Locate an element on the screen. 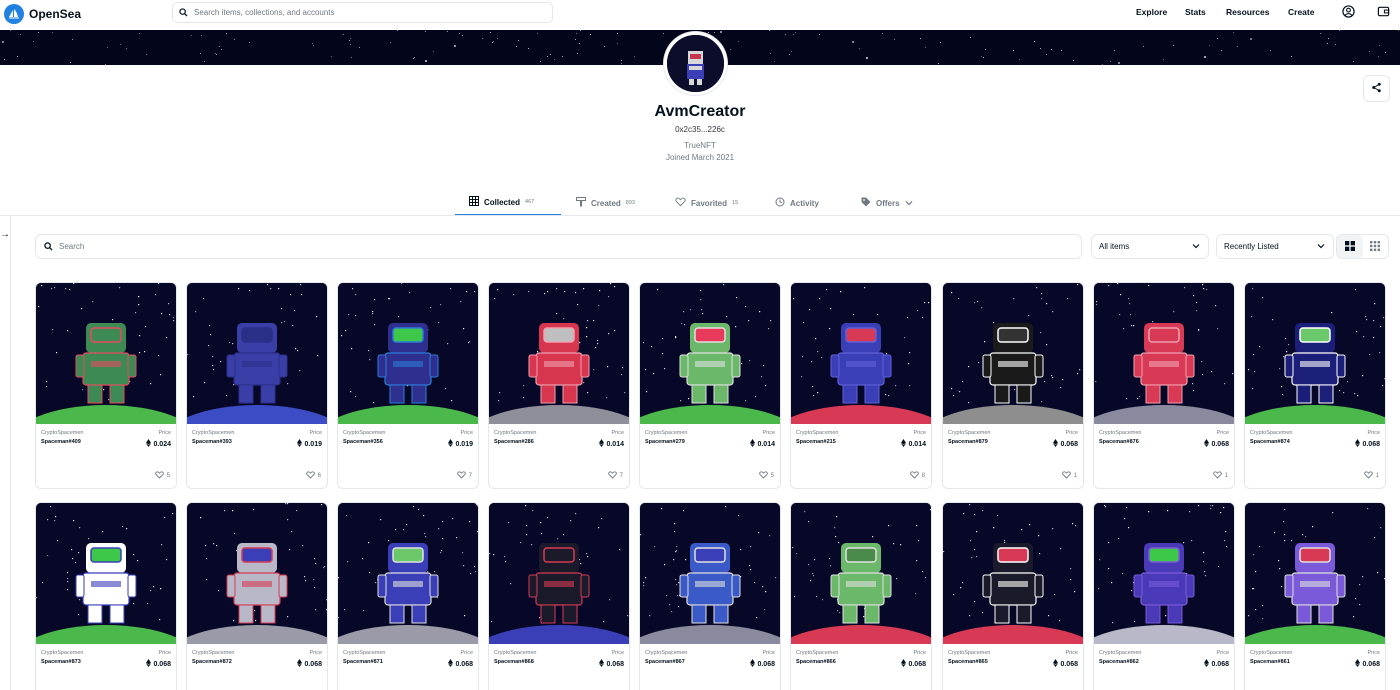 This screenshot has height=690, width=1400. nft-name: Spaceman#286 is located at coordinates (514, 442).